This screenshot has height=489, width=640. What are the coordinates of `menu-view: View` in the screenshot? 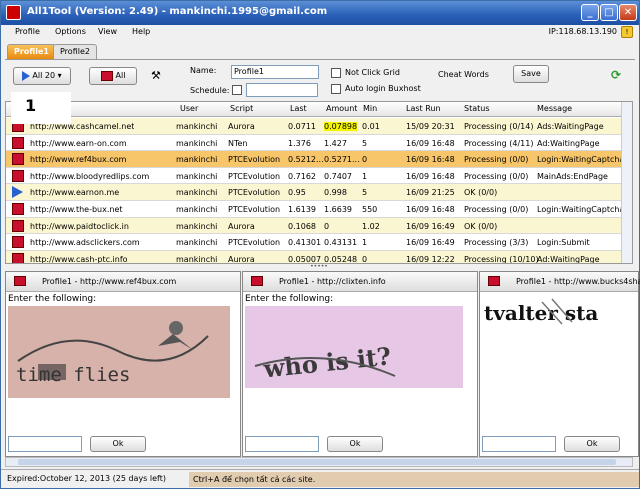 It's located at (107, 31).